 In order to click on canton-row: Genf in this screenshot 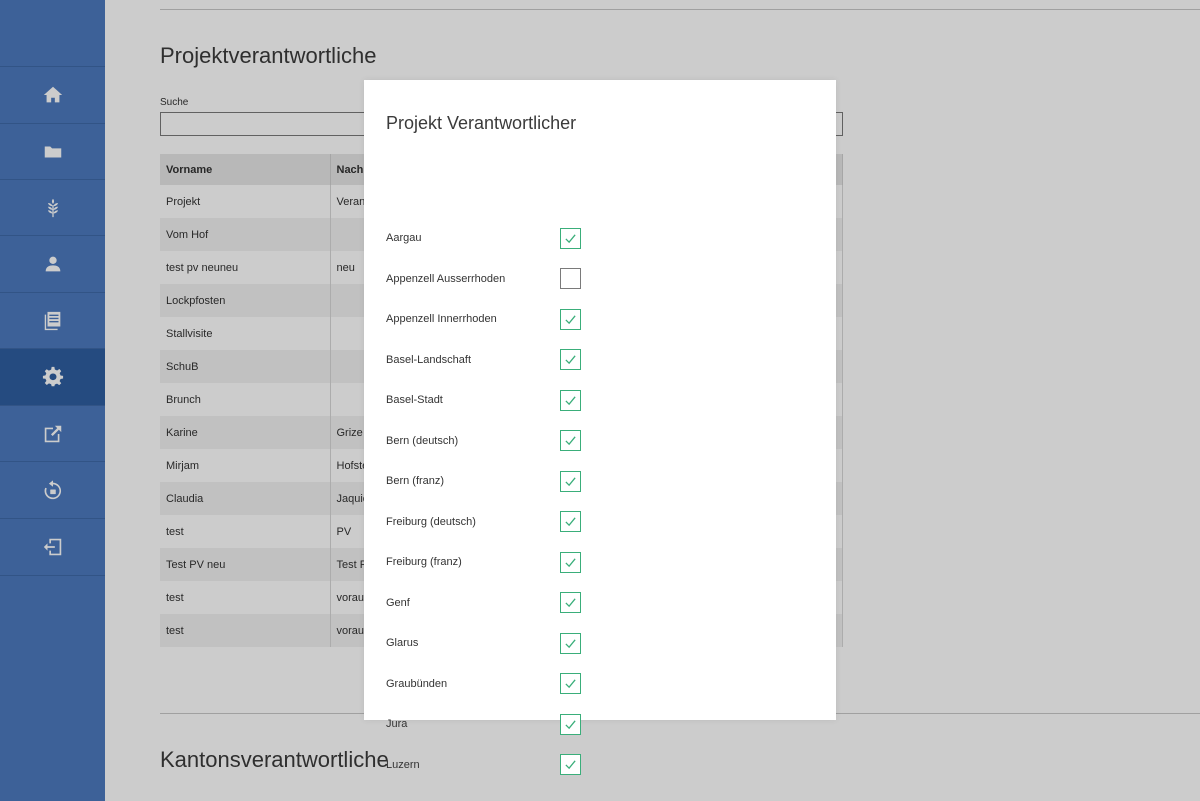, I will do `click(601, 603)`.